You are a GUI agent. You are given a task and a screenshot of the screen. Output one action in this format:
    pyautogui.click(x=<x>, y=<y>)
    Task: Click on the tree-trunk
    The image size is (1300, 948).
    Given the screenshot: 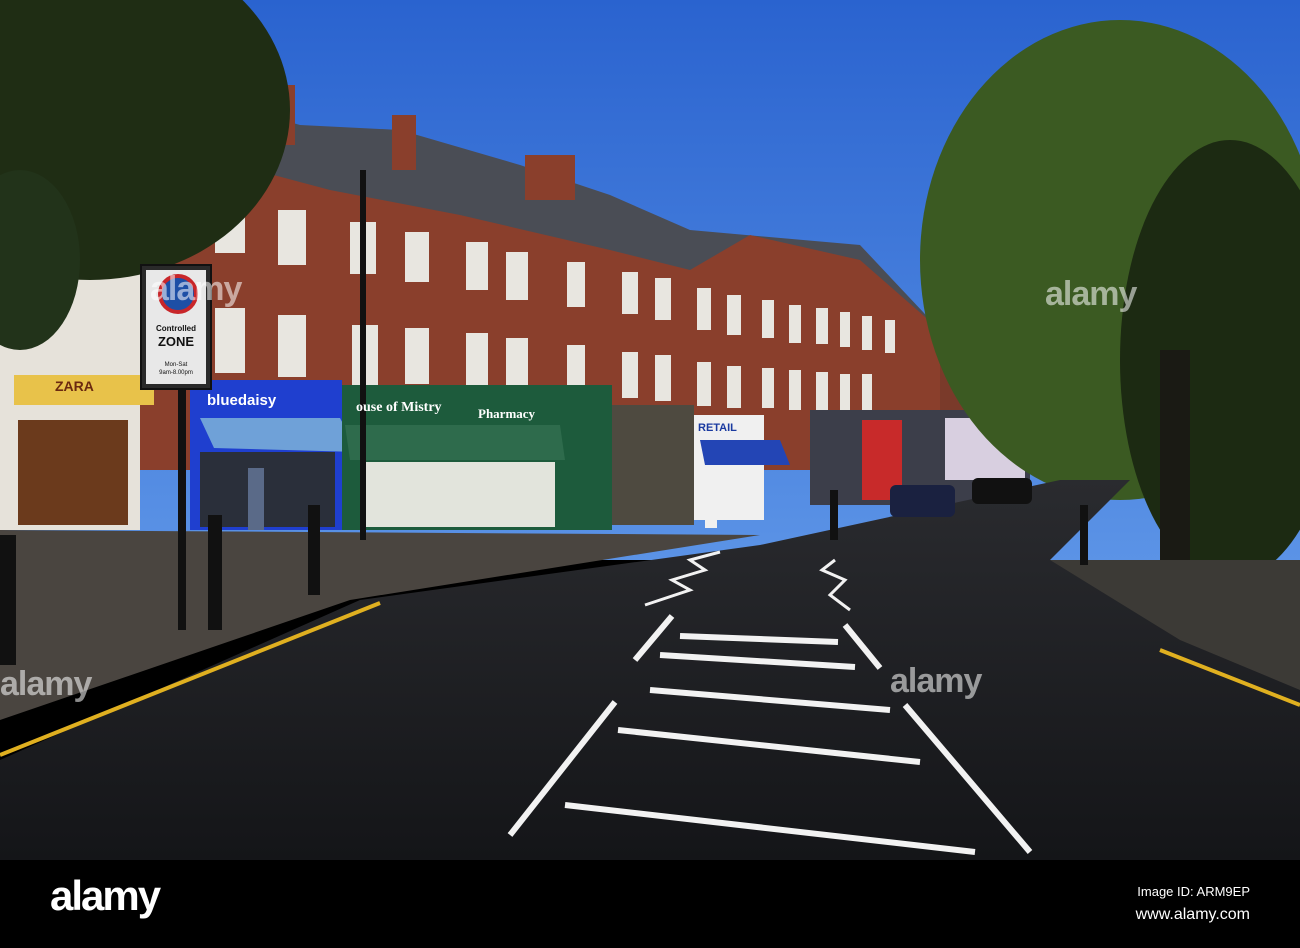 What is the action you would take?
    pyautogui.click(x=1175, y=465)
    